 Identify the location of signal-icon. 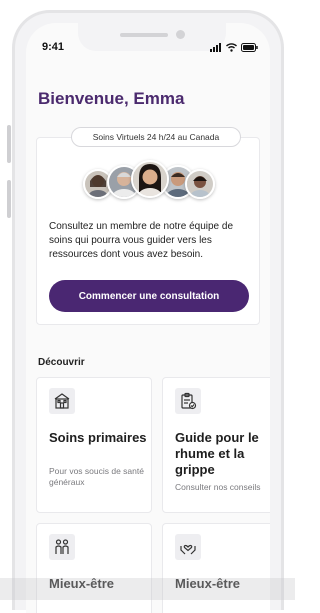
(215, 47).